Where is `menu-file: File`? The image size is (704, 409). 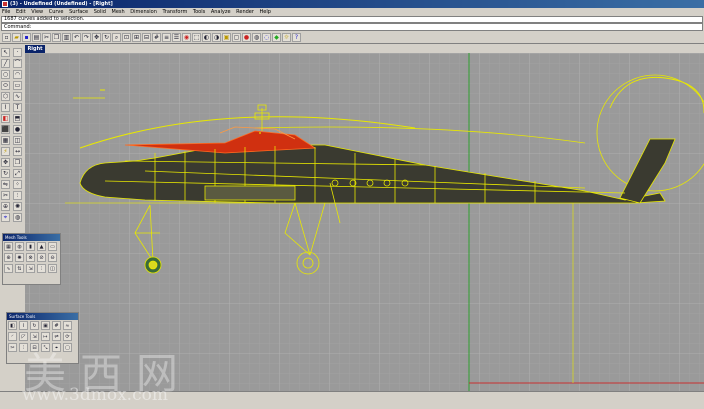
menu-file: File is located at coordinates (6, 12).